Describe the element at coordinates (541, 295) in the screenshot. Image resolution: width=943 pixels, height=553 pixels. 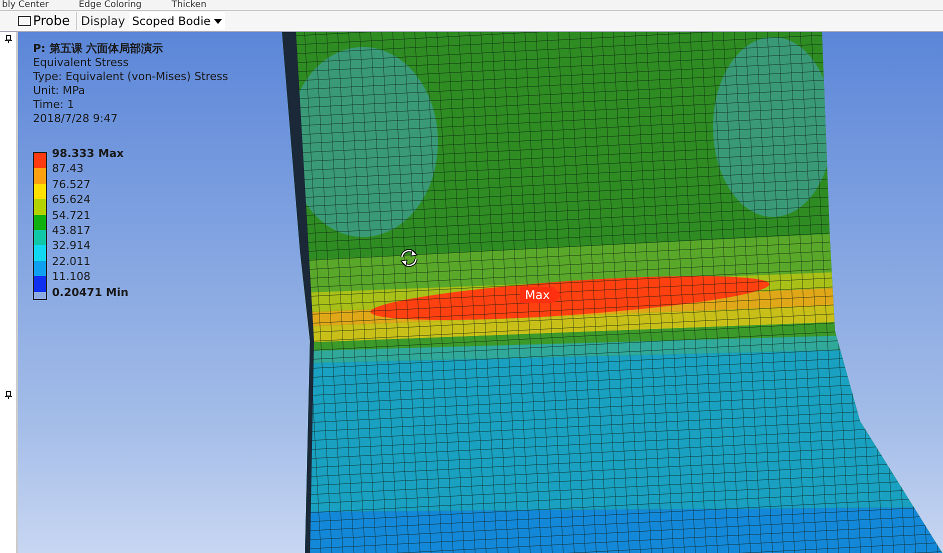
I see `max-marker: Max` at that location.